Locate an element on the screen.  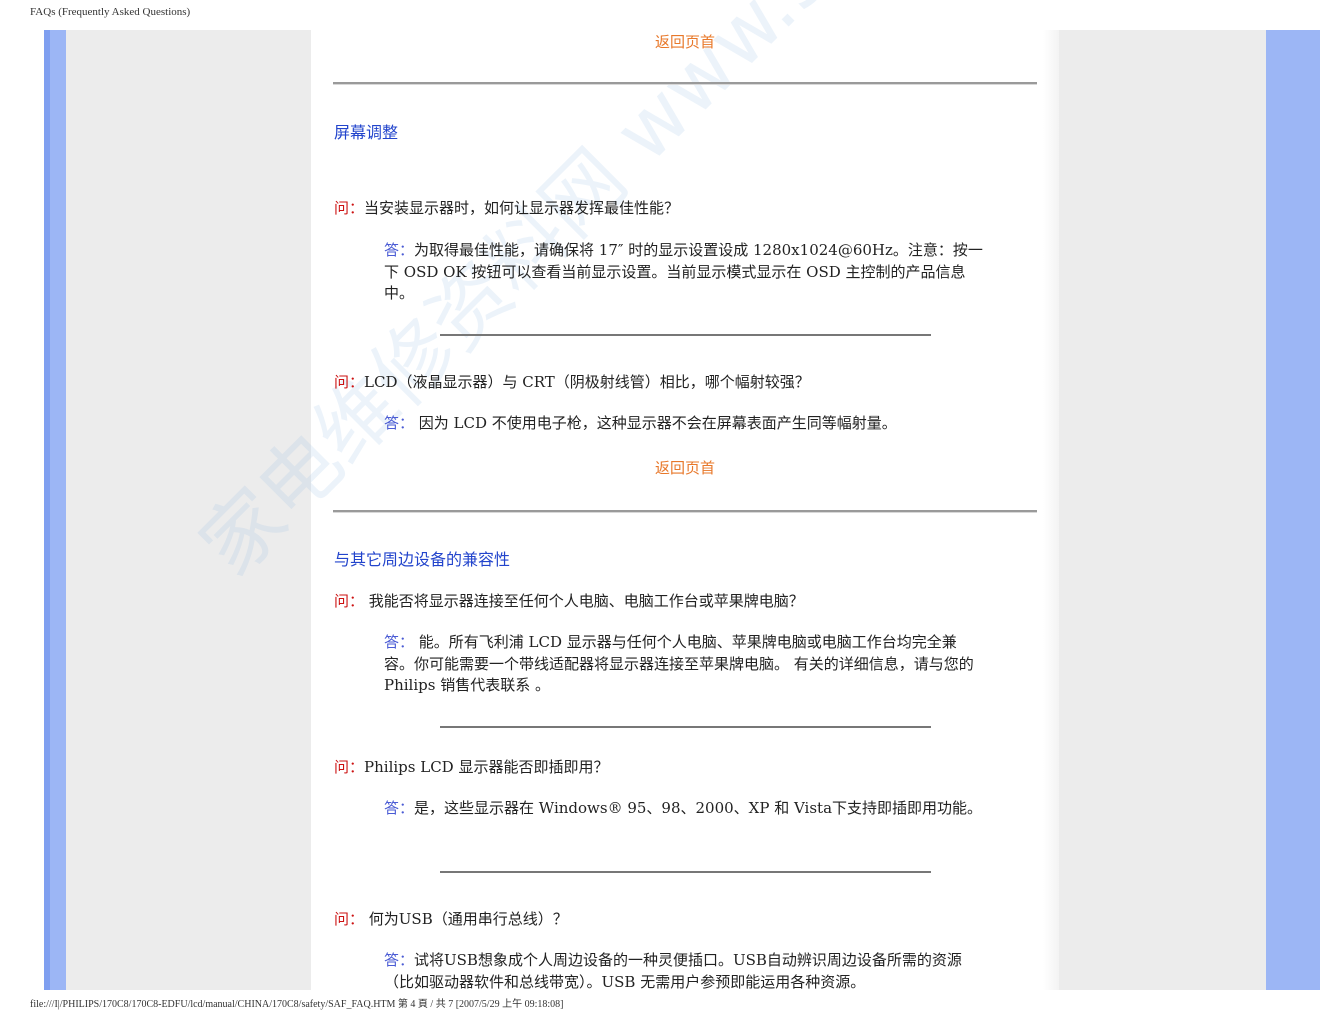
question-5: 问： 何为USB（通用串行总线）？ is located at coordinates (451, 918).